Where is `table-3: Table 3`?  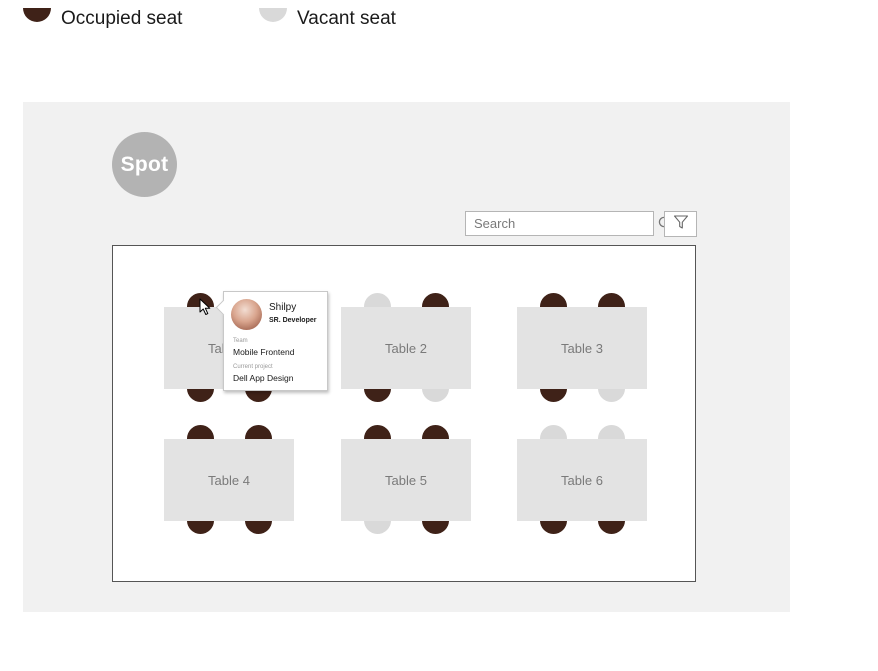
table-3: Table 3 is located at coordinates (582, 347).